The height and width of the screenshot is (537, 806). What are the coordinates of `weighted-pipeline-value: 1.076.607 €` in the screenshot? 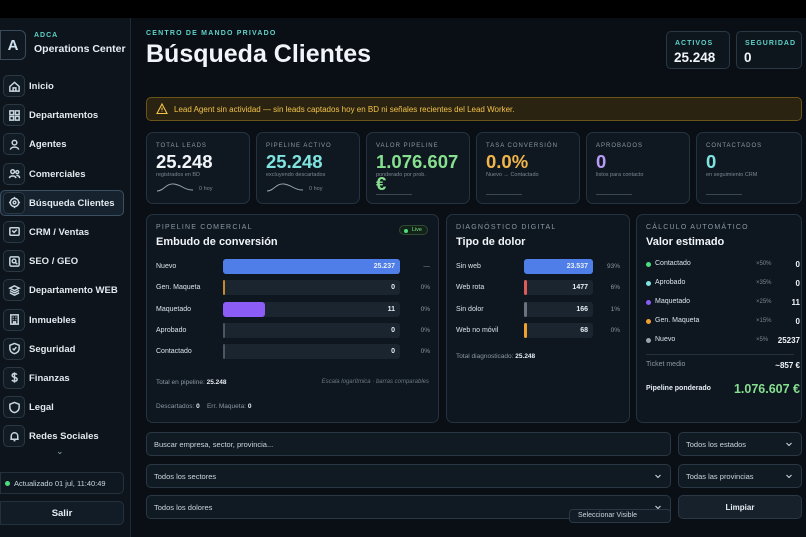 It's located at (766, 389).